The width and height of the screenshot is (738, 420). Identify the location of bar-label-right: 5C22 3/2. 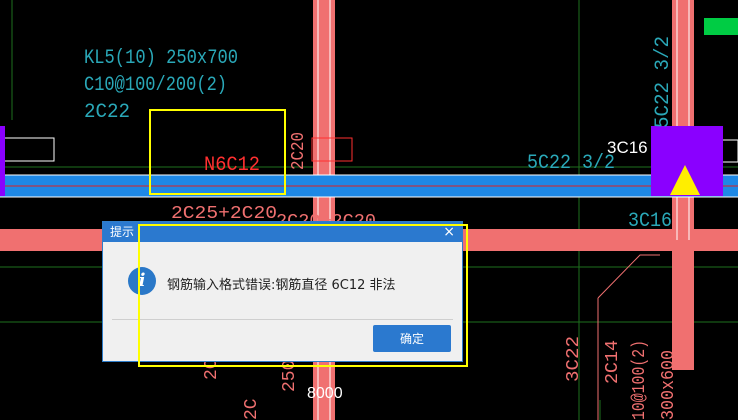
(571, 163).